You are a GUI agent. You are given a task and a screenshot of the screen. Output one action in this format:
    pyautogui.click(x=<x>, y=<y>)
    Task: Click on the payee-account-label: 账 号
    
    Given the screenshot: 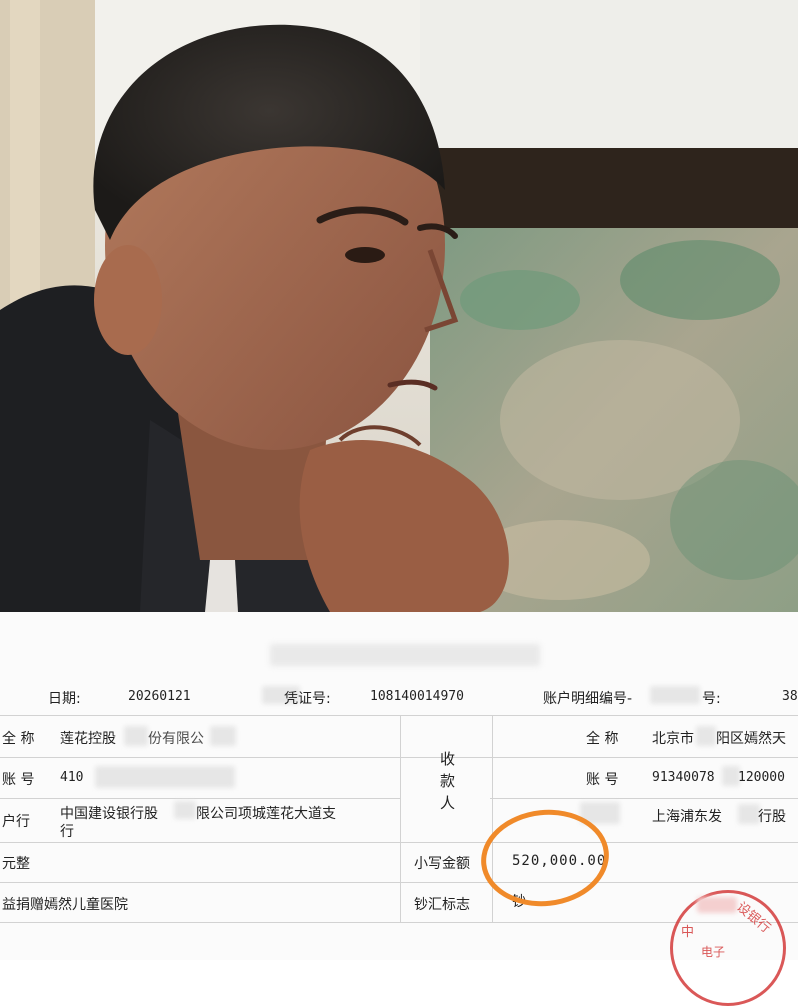 What is the action you would take?
    pyautogui.click(x=602, y=780)
    